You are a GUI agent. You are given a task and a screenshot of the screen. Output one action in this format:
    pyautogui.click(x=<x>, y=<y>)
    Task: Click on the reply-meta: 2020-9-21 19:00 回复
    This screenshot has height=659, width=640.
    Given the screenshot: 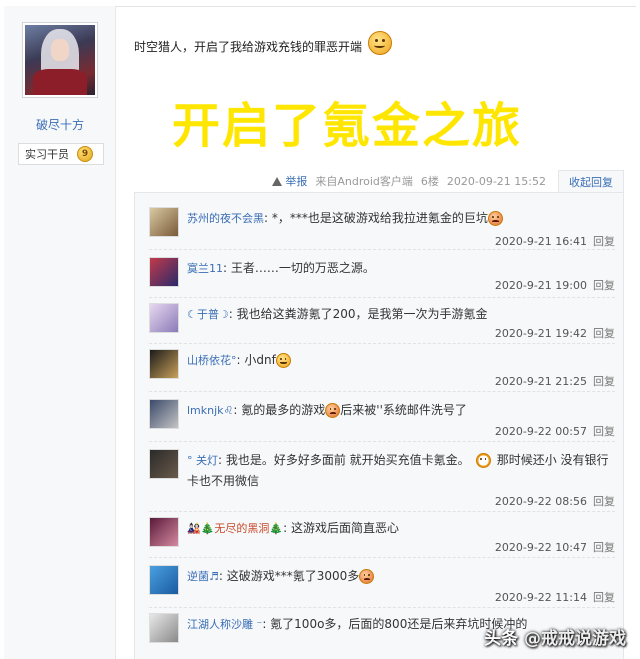 What is the action you would take?
    pyautogui.click(x=555, y=285)
    